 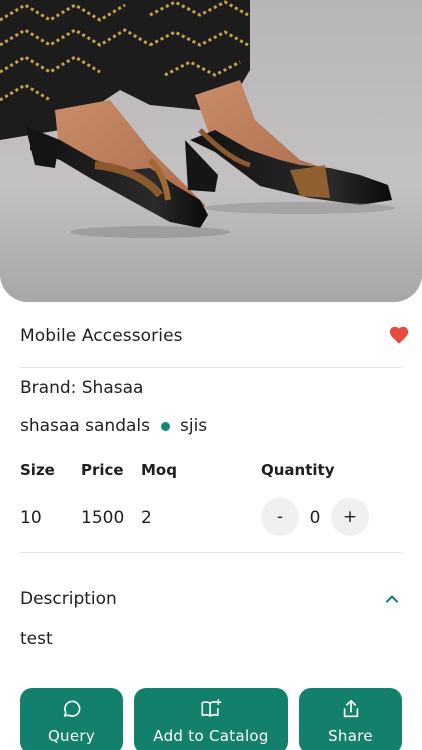 I want to click on book-add-icon, so click(x=211, y=708).